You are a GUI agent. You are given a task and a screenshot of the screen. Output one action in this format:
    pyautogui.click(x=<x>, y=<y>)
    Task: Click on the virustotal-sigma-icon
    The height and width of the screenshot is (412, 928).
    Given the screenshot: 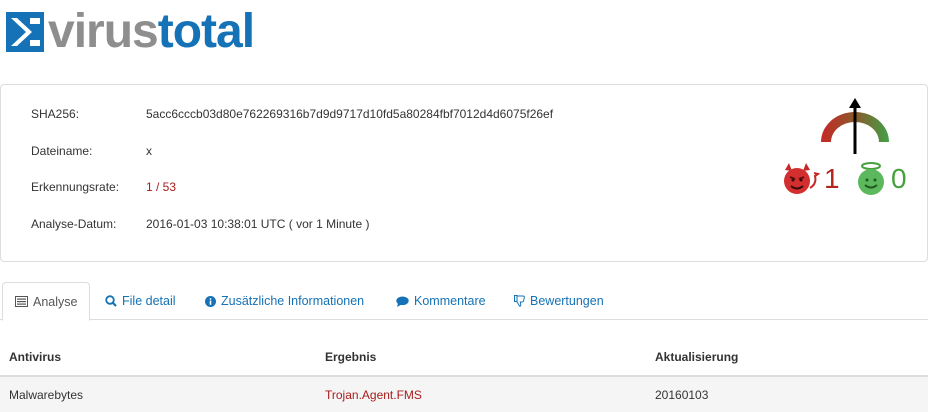 What is the action you would take?
    pyautogui.click(x=25, y=32)
    